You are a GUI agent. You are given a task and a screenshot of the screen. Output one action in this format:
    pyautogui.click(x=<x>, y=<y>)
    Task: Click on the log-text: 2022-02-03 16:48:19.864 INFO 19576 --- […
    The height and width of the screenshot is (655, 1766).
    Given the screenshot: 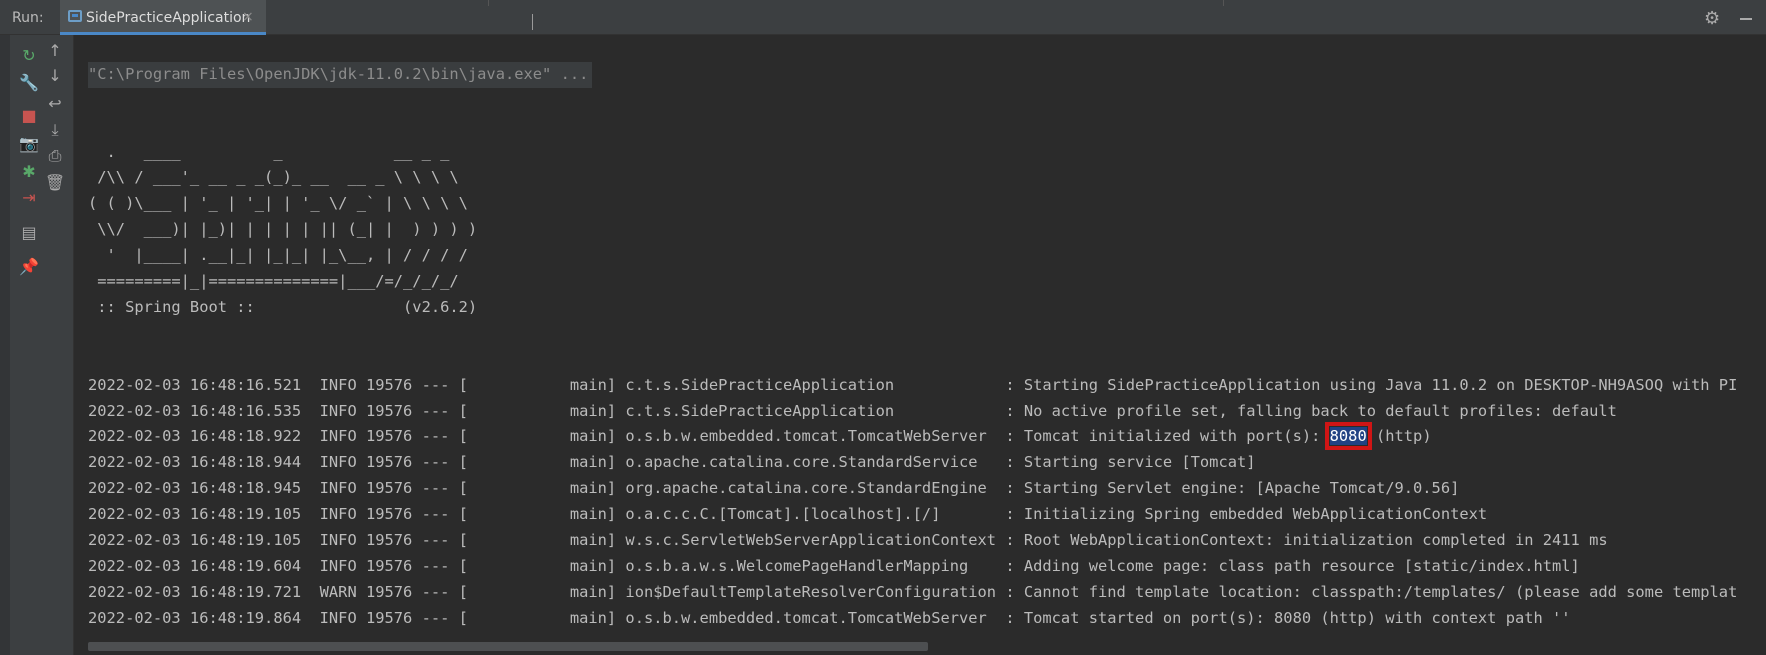 What is the action you would take?
    pyautogui.click(x=829, y=617)
    